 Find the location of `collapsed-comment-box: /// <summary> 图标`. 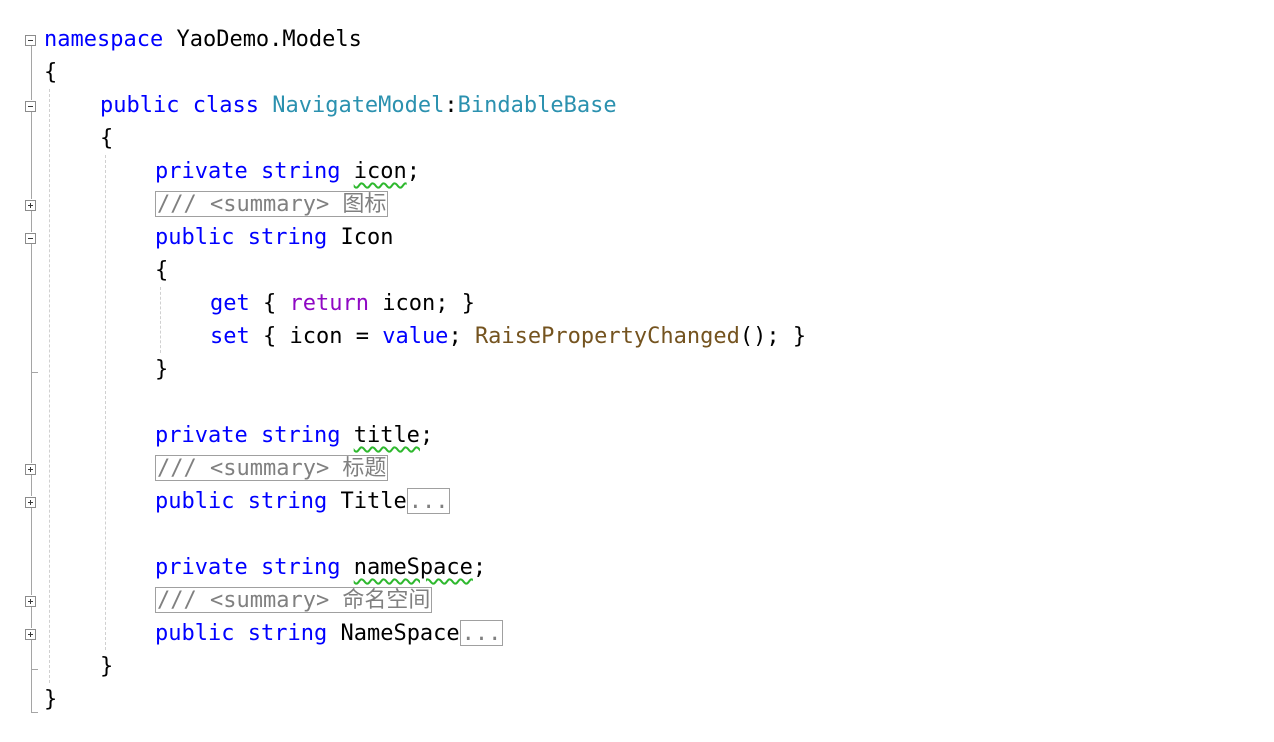

collapsed-comment-box: /// <summary> 图标 is located at coordinates (272, 204).